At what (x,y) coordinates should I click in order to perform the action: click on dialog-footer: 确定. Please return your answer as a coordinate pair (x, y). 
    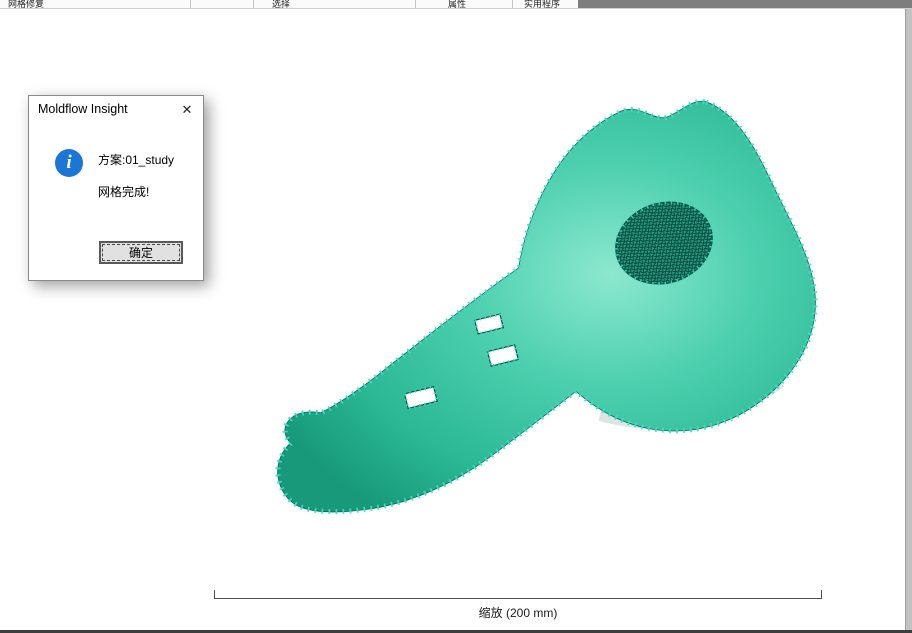
    Looking at the image, I should click on (141, 252).